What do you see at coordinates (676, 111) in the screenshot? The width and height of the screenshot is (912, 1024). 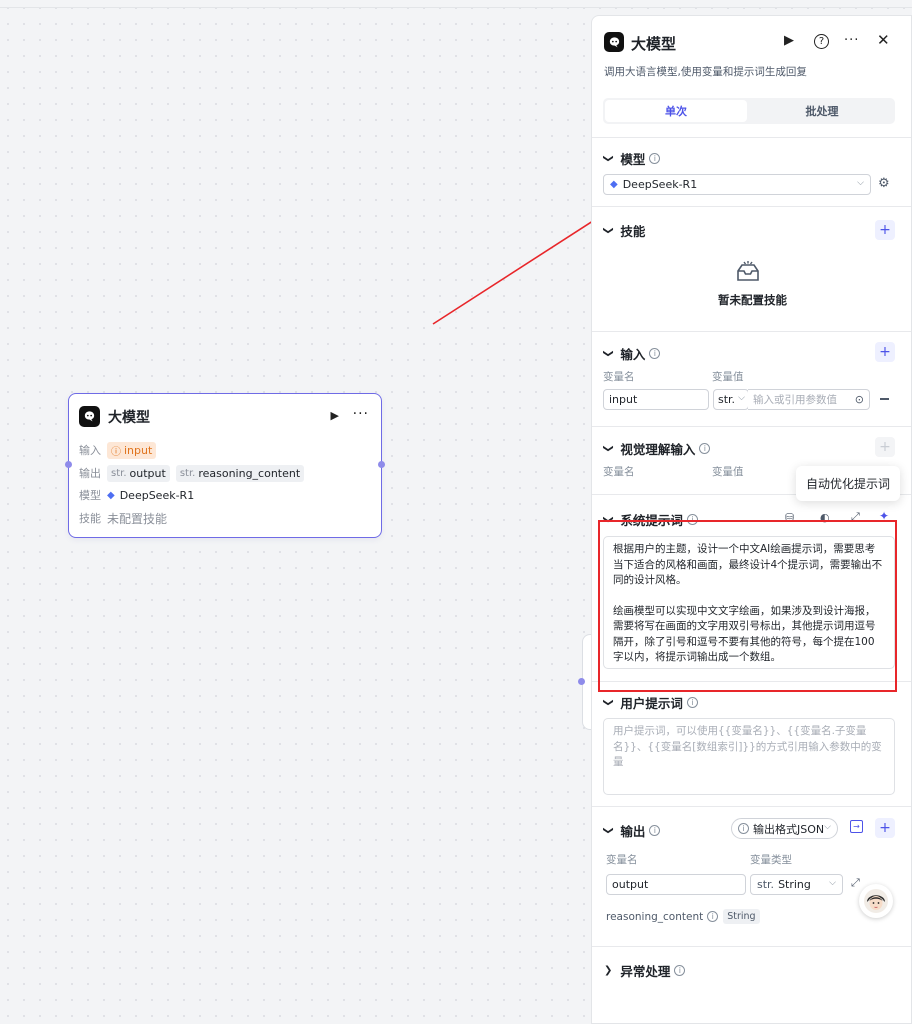 I see `tab-single: 单次` at bounding box center [676, 111].